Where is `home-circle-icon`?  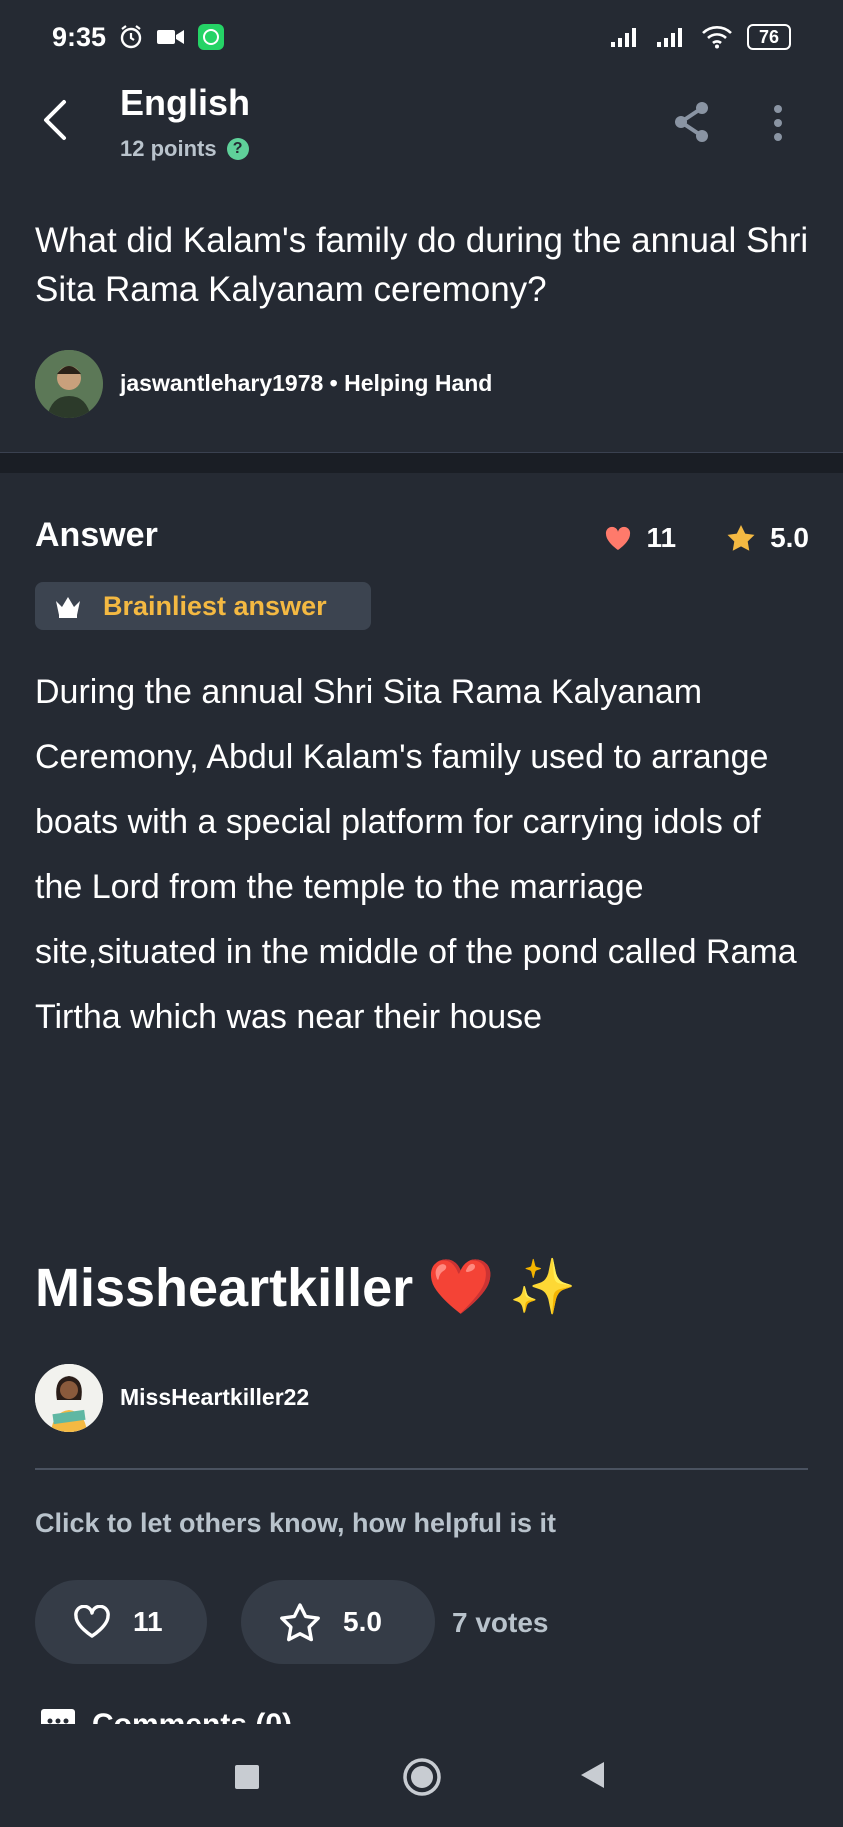 home-circle-icon is located at coordinates (422, 1777).